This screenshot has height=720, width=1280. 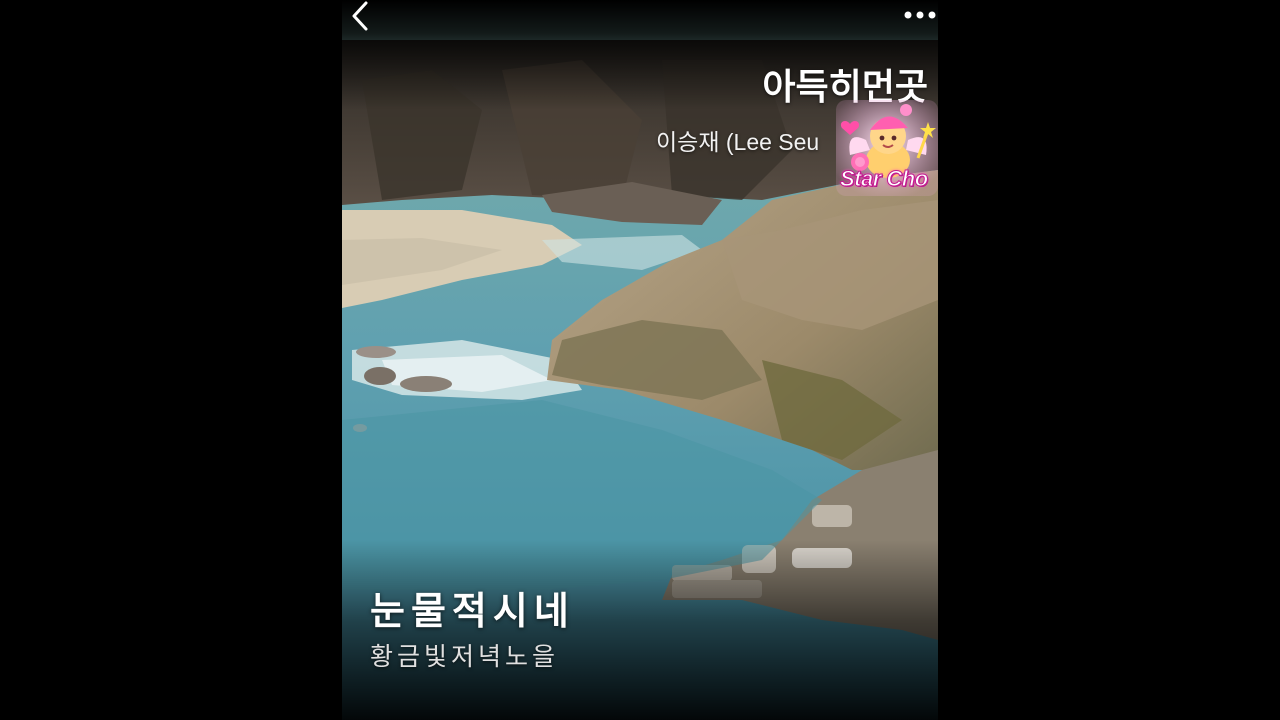 I want to click on lyric-current-line: 눈물적시네, so click(x=472, y=611).